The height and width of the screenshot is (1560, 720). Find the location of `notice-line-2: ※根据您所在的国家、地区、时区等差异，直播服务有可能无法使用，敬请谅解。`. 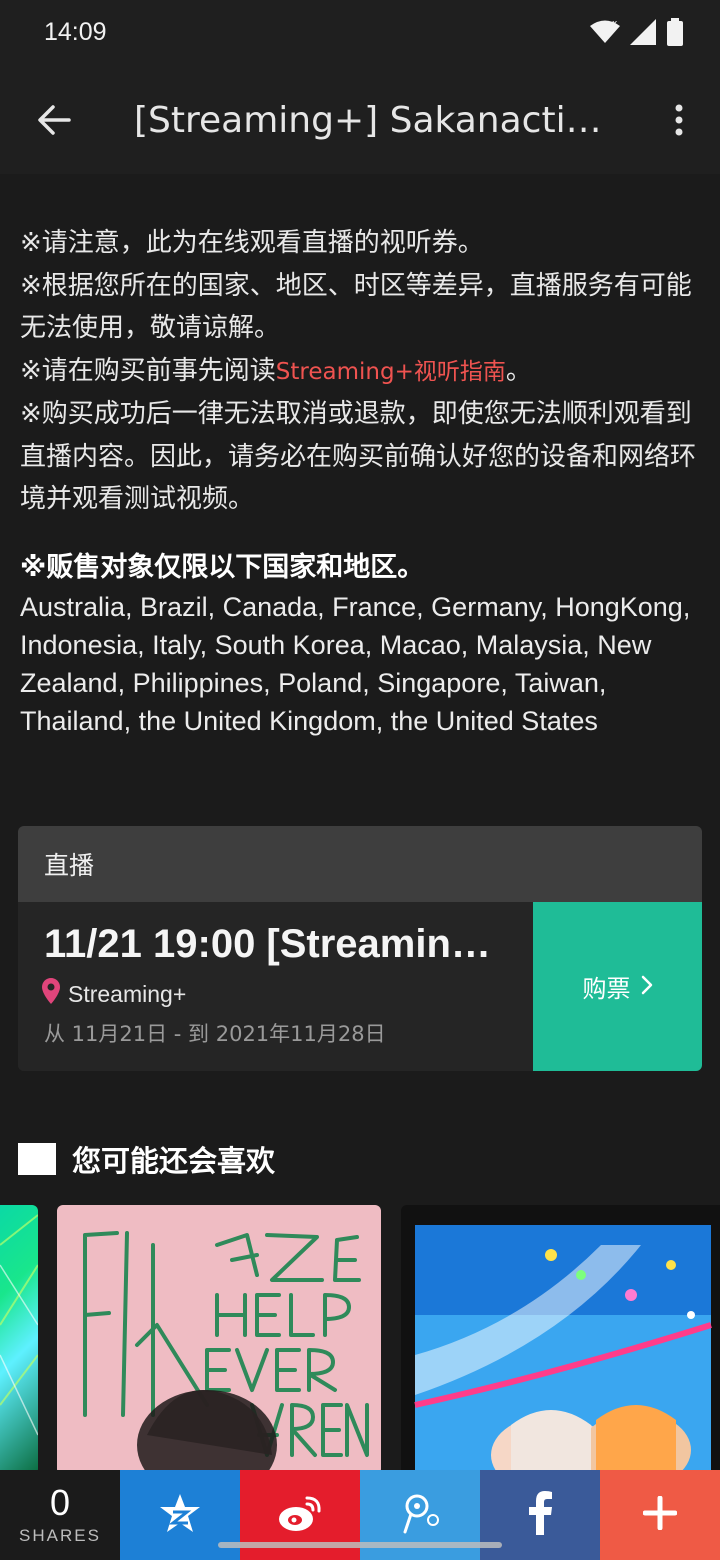

notice-line-2: ※根据您所在的国家、地区、时区等差异，直播服务有可能无法使用，敬请谅解。 is located at coordinates (356, 307).